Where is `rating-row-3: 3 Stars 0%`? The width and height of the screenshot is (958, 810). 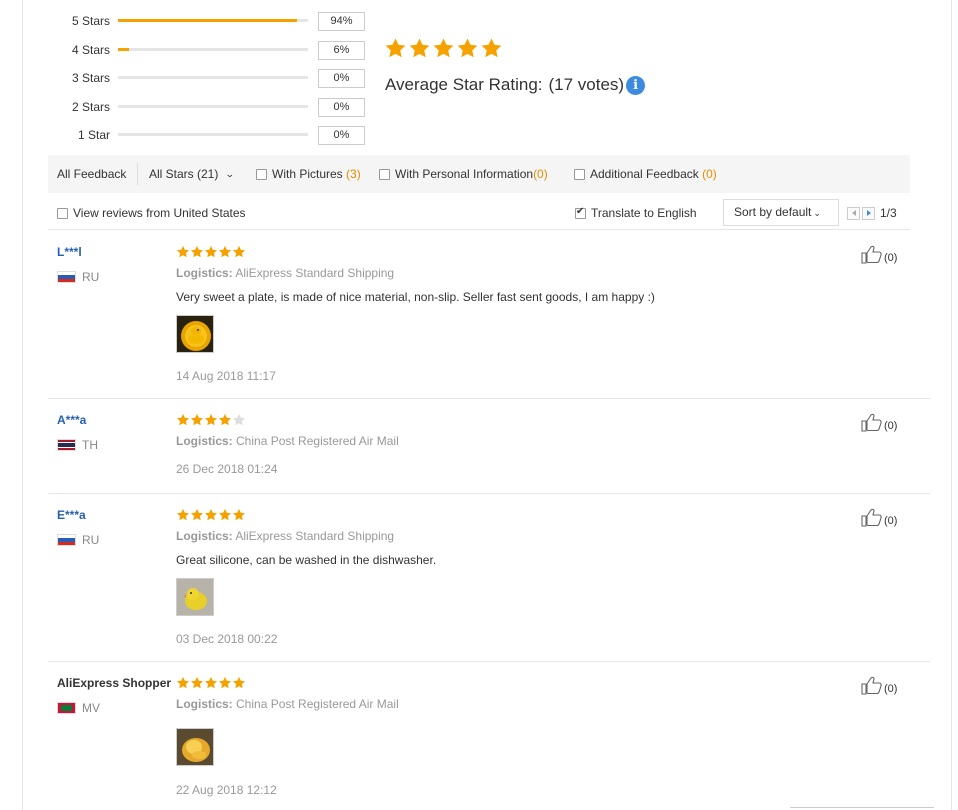
rating-row-3: 3 Stars 0% is located at coordinates (215, 81).